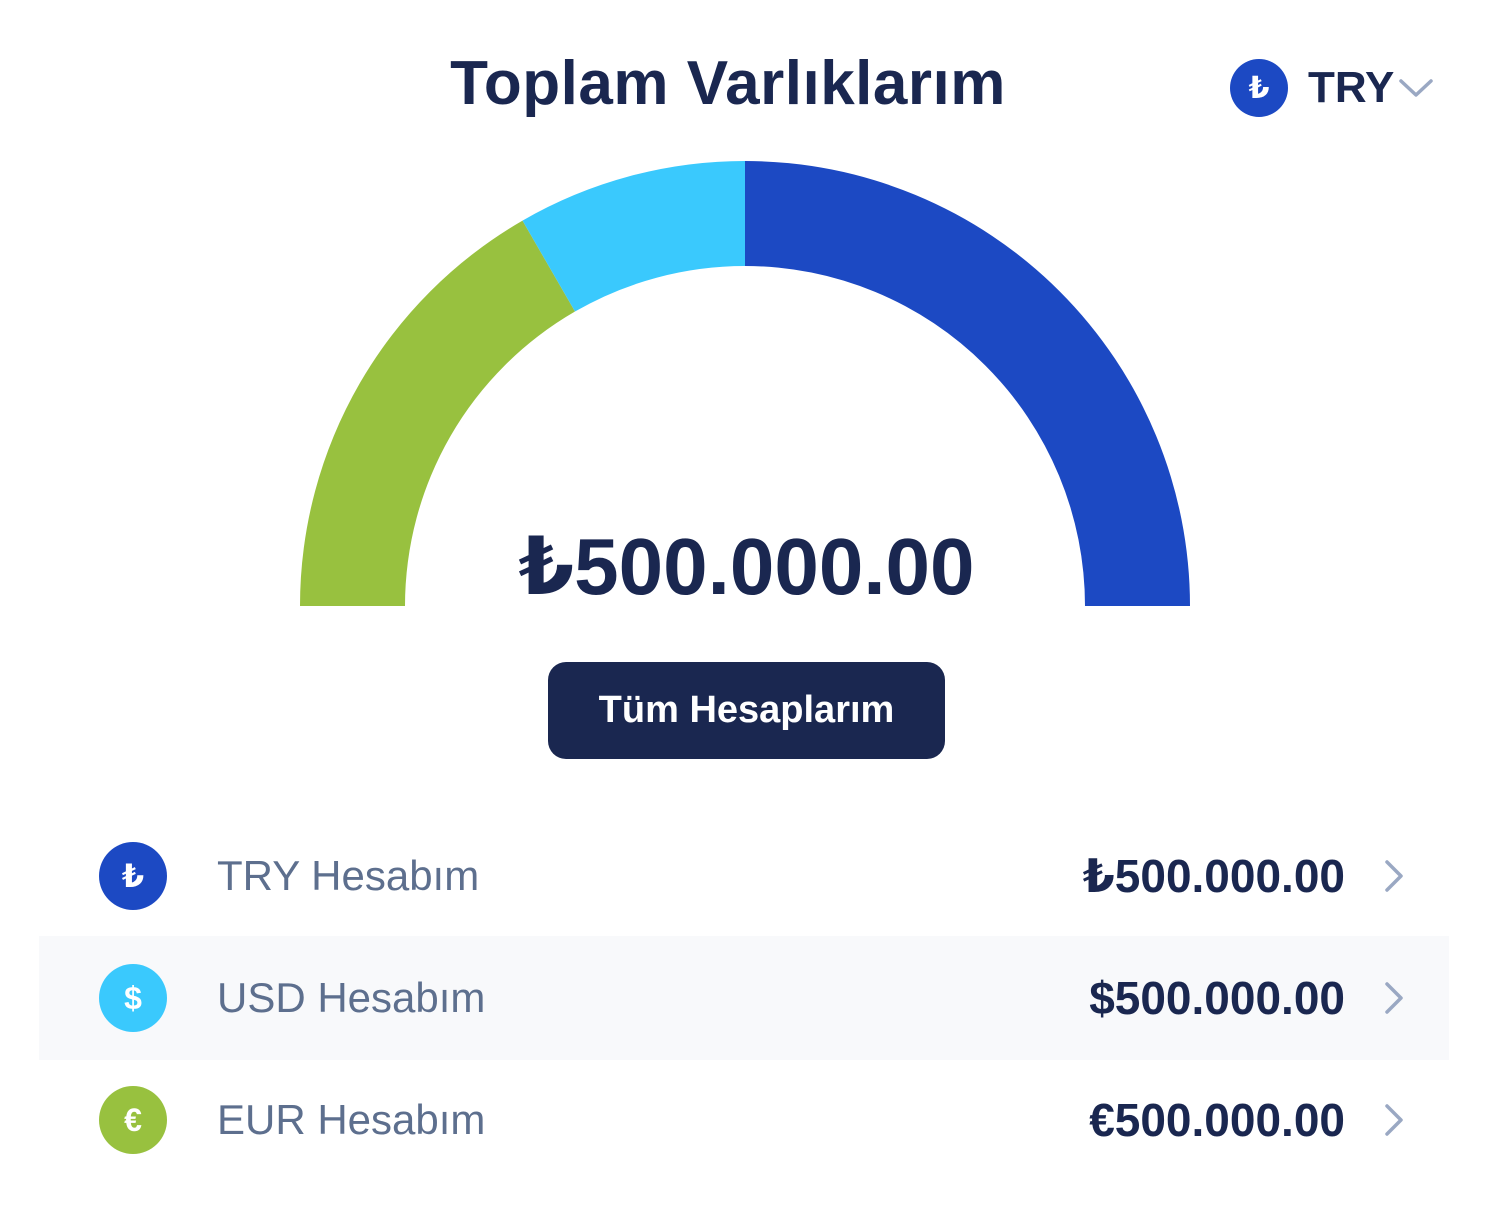  I want to click on account-amount: ₺500.000.00, so click(1213, 876).